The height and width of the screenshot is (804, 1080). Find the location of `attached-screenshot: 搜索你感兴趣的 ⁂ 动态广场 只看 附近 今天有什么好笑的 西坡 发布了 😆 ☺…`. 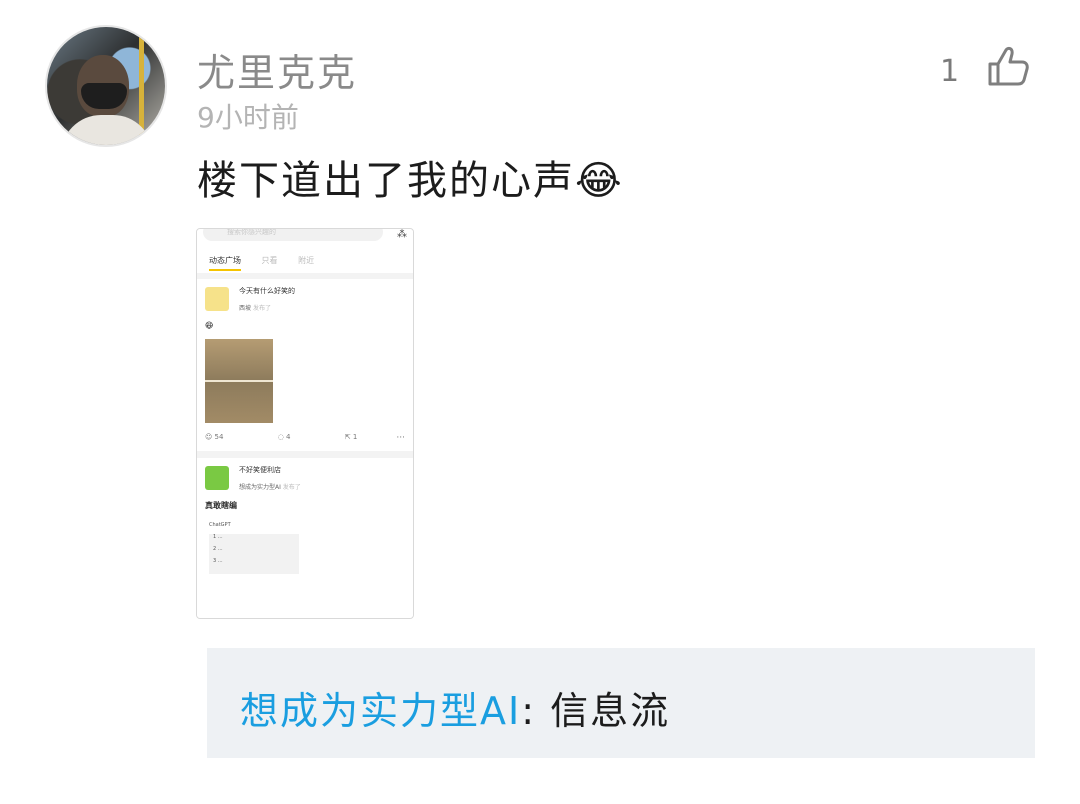

attached-screenshot: 搜索你感兴趣的 ⁂ 动态广场 只看 附近 今天有什么好笑的 西坡 发布了 😆 ☺… is located at coordinates (305, 423).